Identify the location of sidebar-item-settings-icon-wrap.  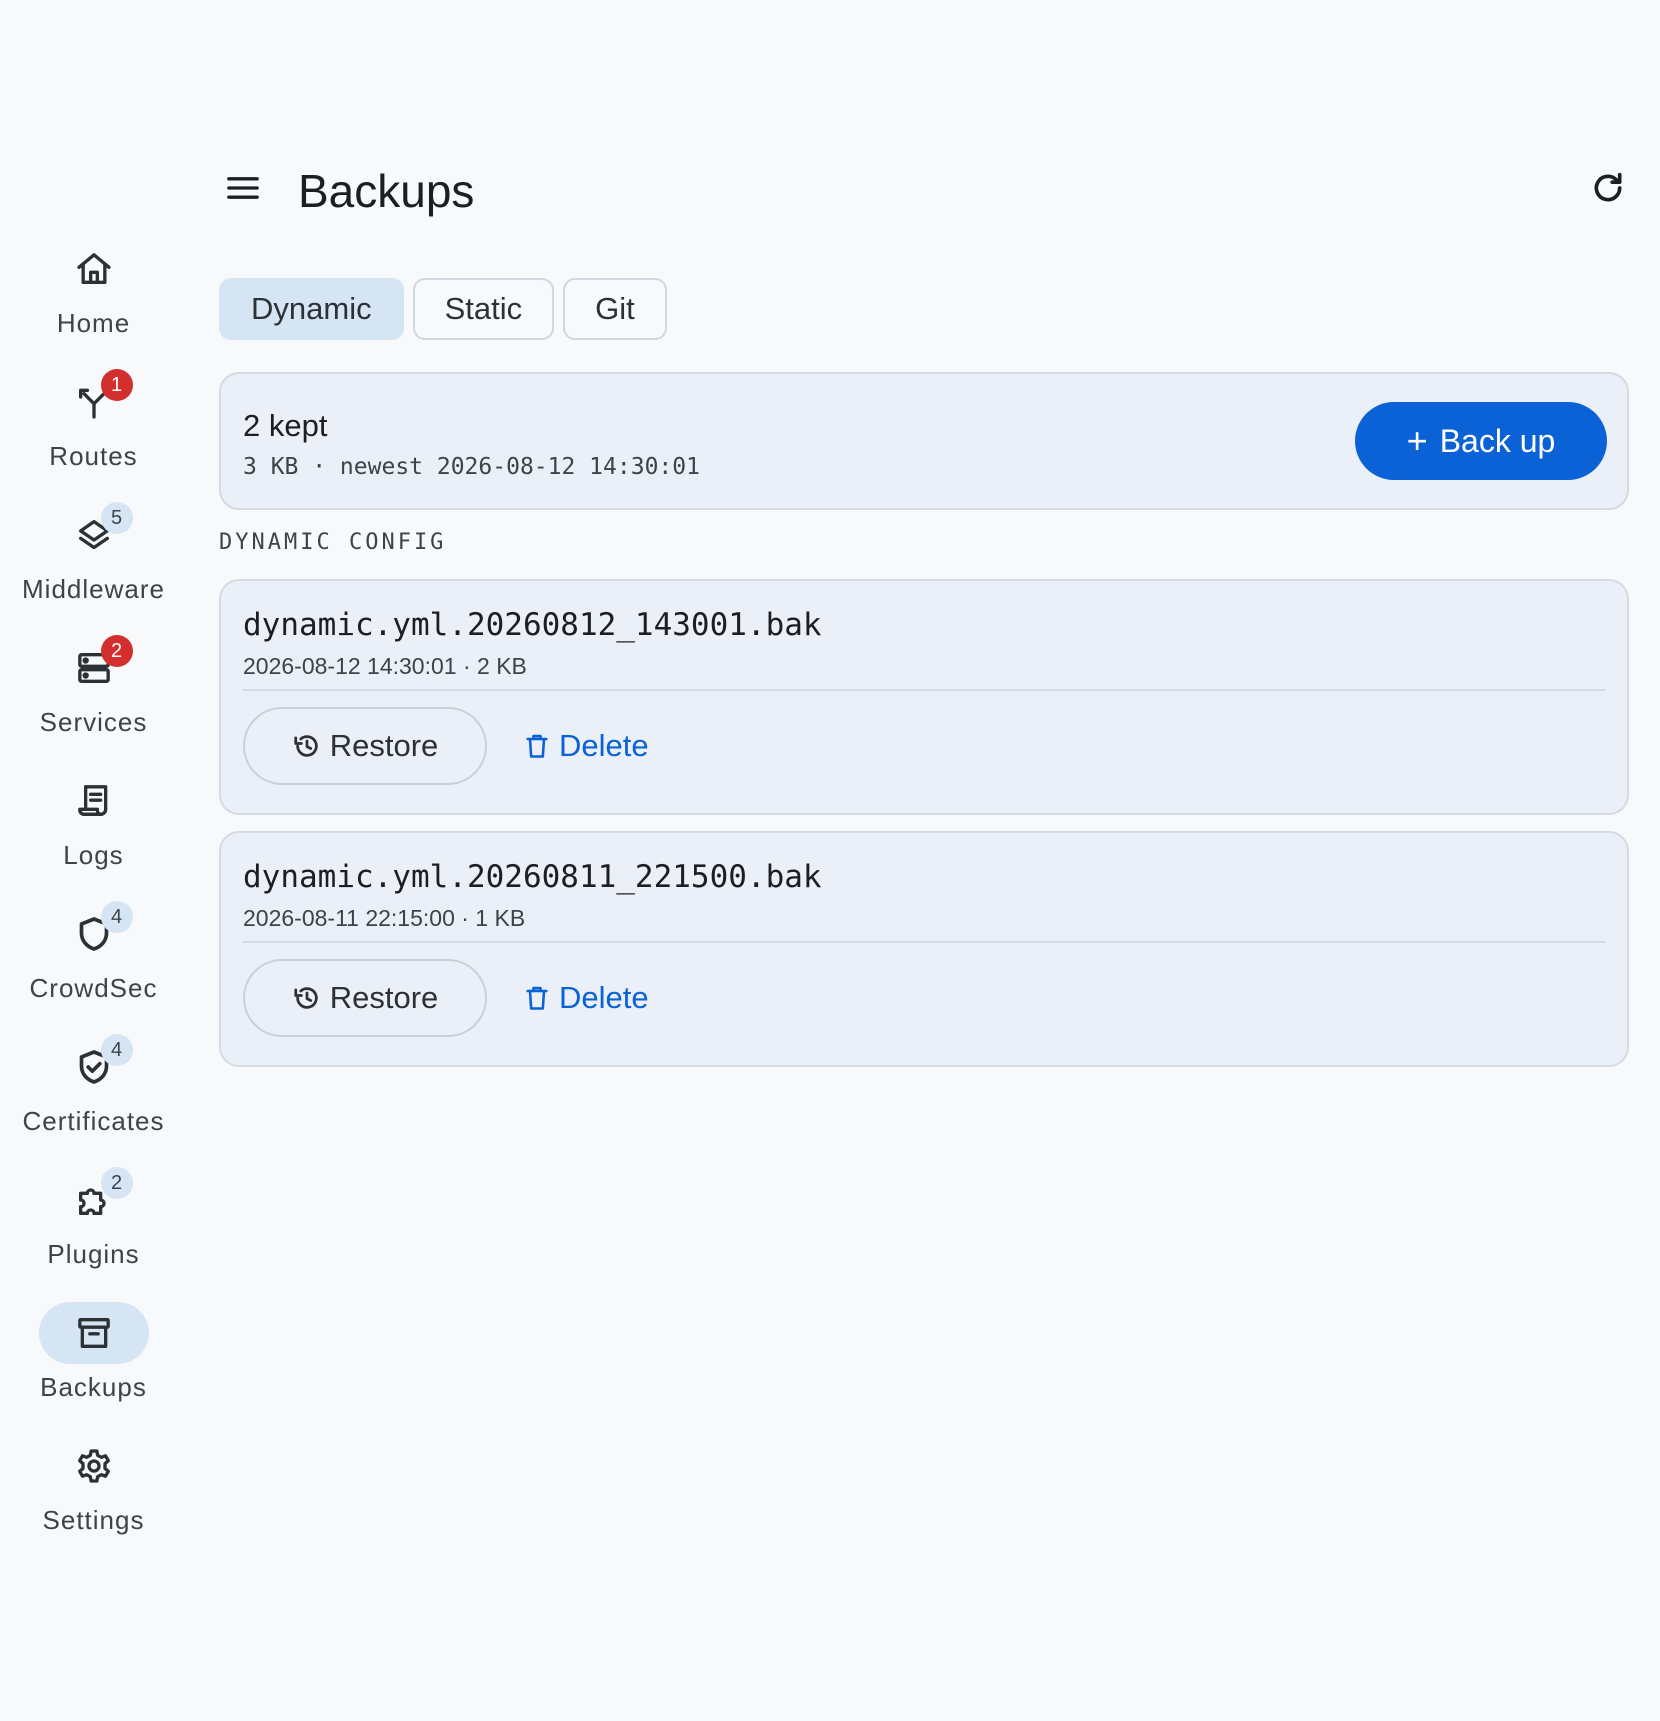
(94, 1466).